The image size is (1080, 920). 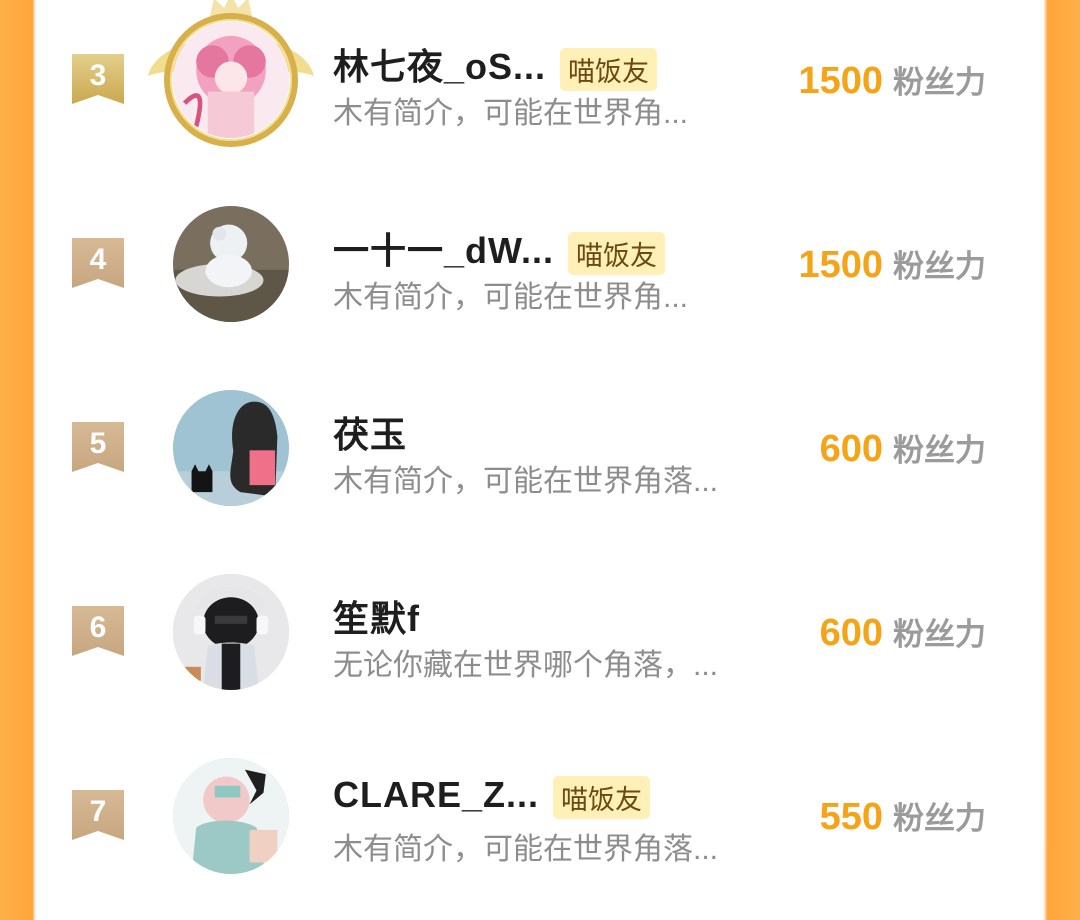 What do you see at coordinates (499, 248) in the screenshot?
I see `user-name: 一十一_dW... 喵饭友` at bounding box center [499, 248].